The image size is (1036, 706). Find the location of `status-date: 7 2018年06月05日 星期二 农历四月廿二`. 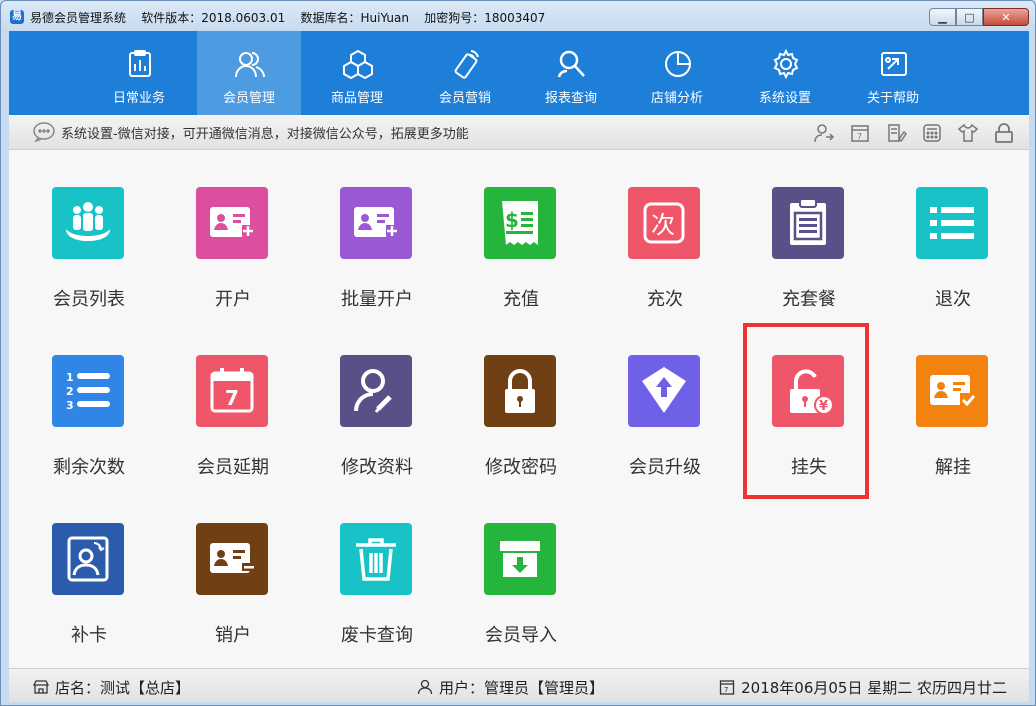

status-date: 7 2018年06月05日 星期二 农历四月廿二 is located at coordinates (863, 687).